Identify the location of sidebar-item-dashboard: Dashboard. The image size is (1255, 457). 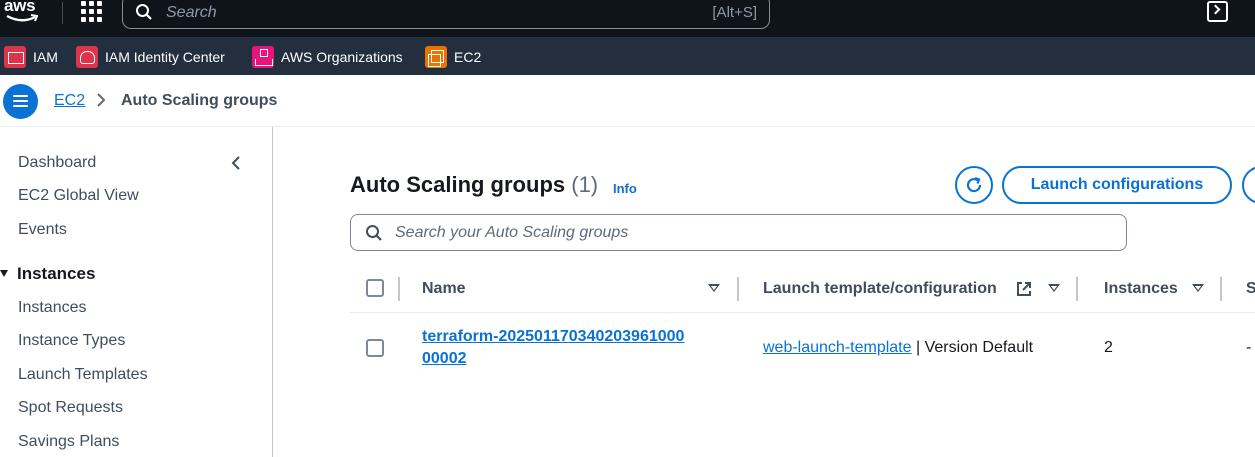
(57, 163).